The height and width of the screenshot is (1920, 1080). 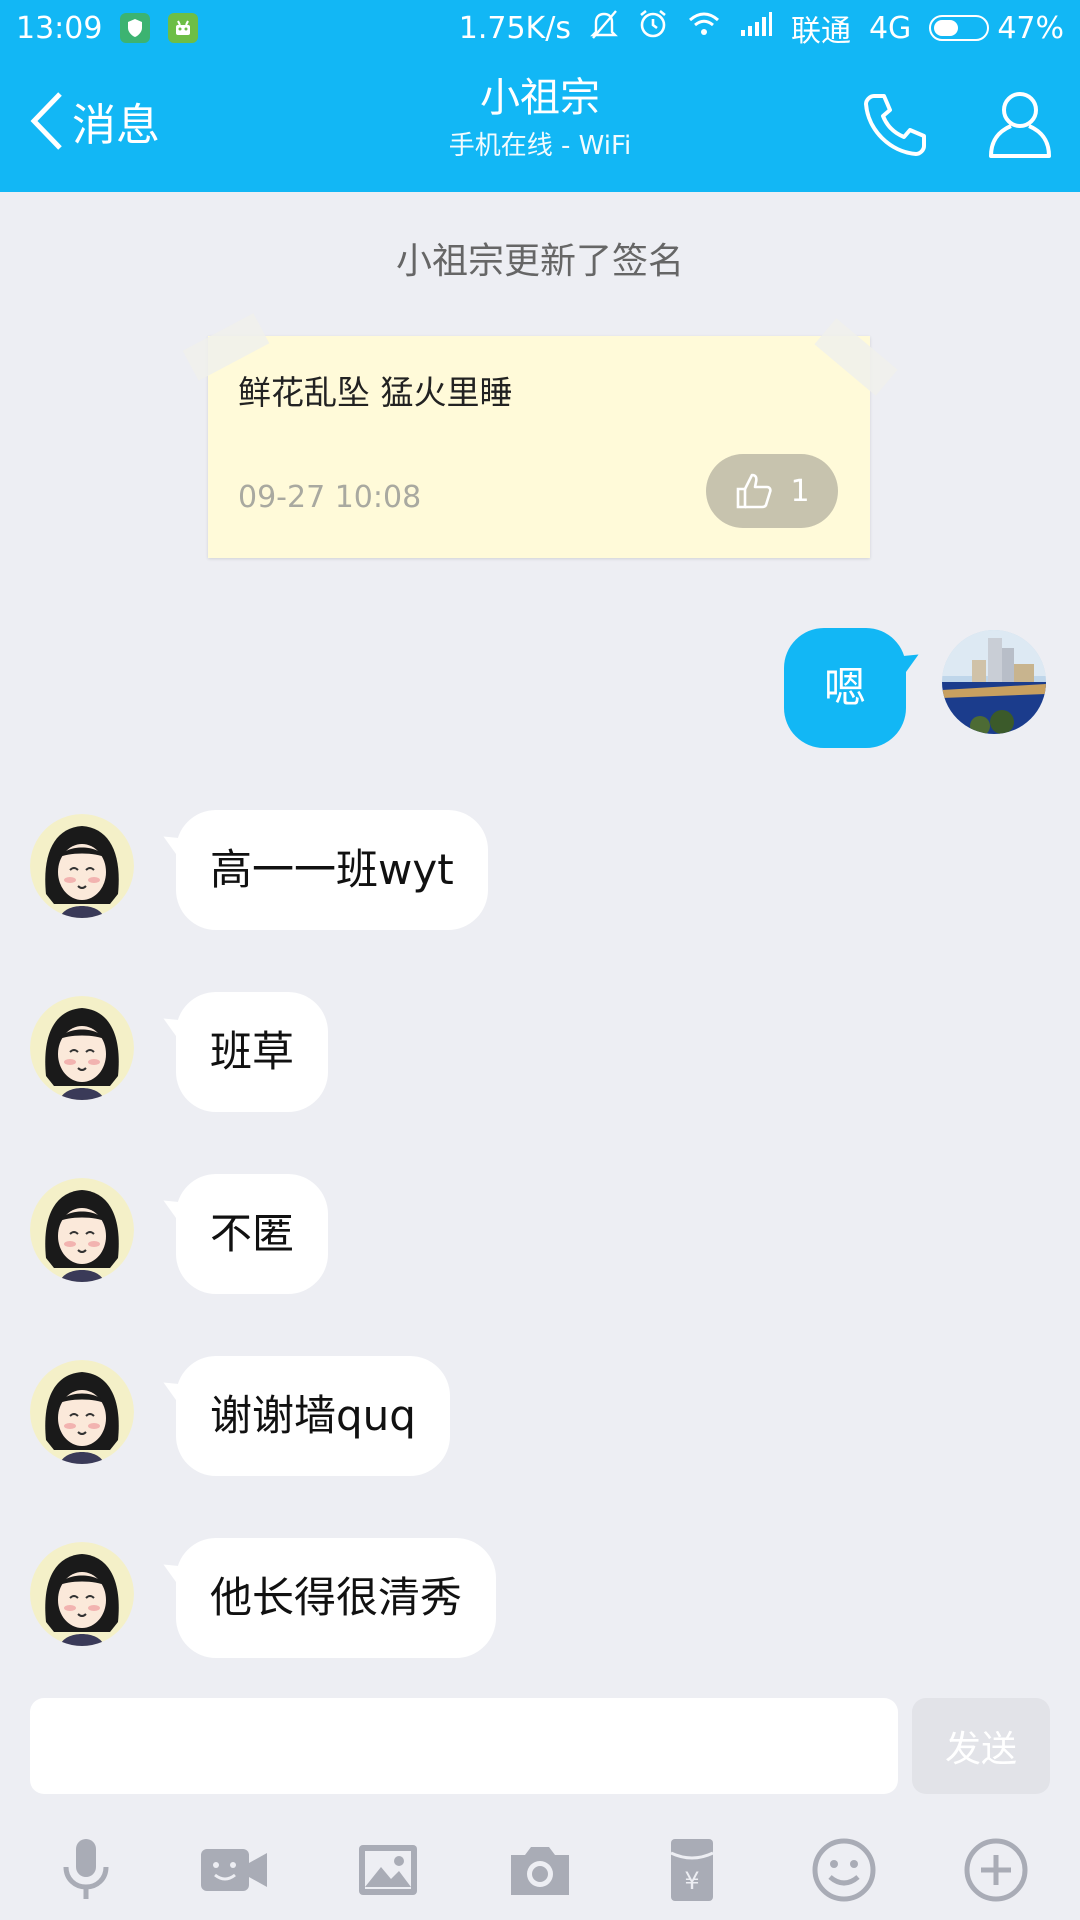 What do you see at coordinates (388, 1870) in the screenshot?
I see `image-icon` at bounding box center [388, 1870].